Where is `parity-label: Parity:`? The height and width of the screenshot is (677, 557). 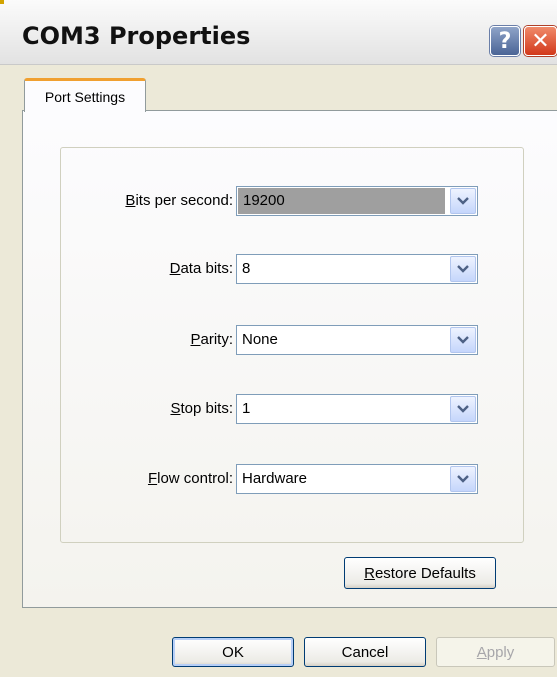
parity-label: Parity: is located at coordinates (211, 340).